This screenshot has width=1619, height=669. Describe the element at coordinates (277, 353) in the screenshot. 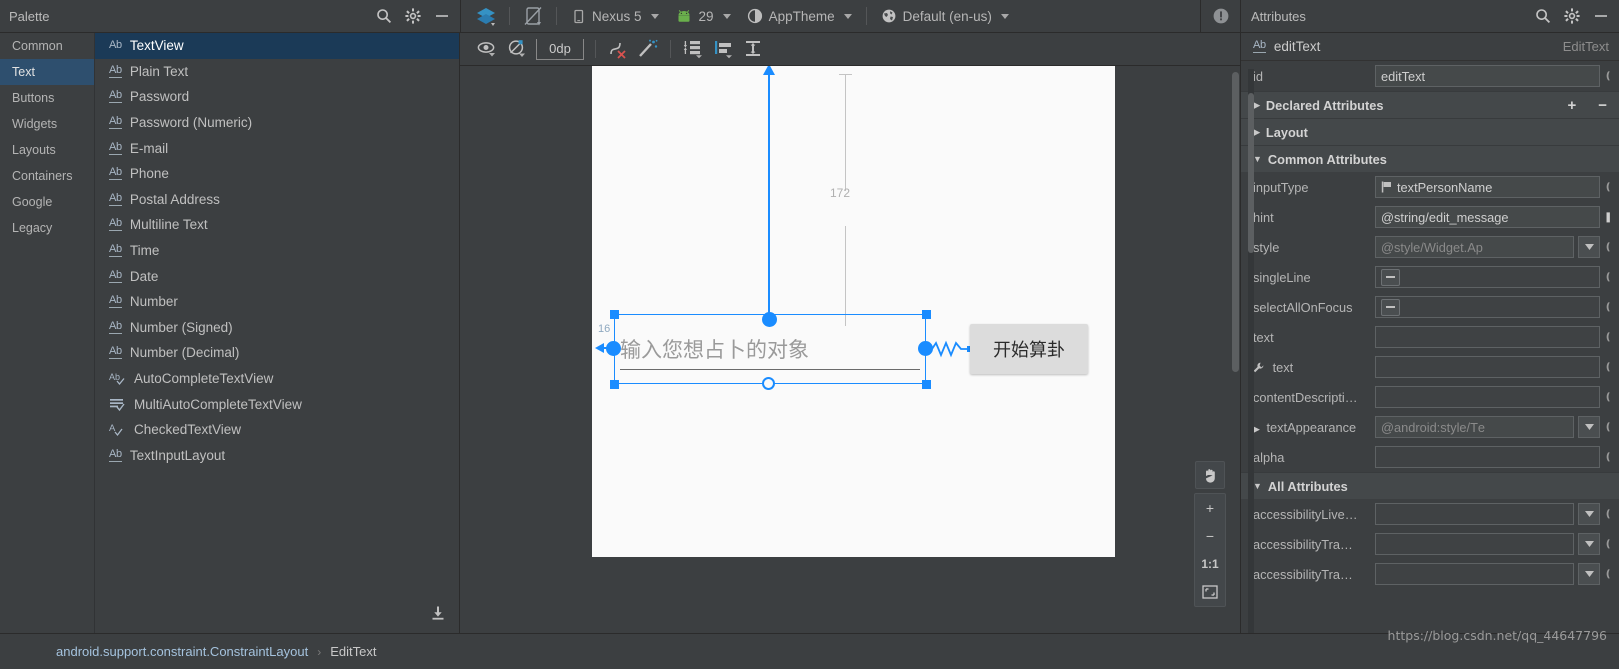

I see `palette-item-number-decimal: Ab Number (Decimal)` at that location.